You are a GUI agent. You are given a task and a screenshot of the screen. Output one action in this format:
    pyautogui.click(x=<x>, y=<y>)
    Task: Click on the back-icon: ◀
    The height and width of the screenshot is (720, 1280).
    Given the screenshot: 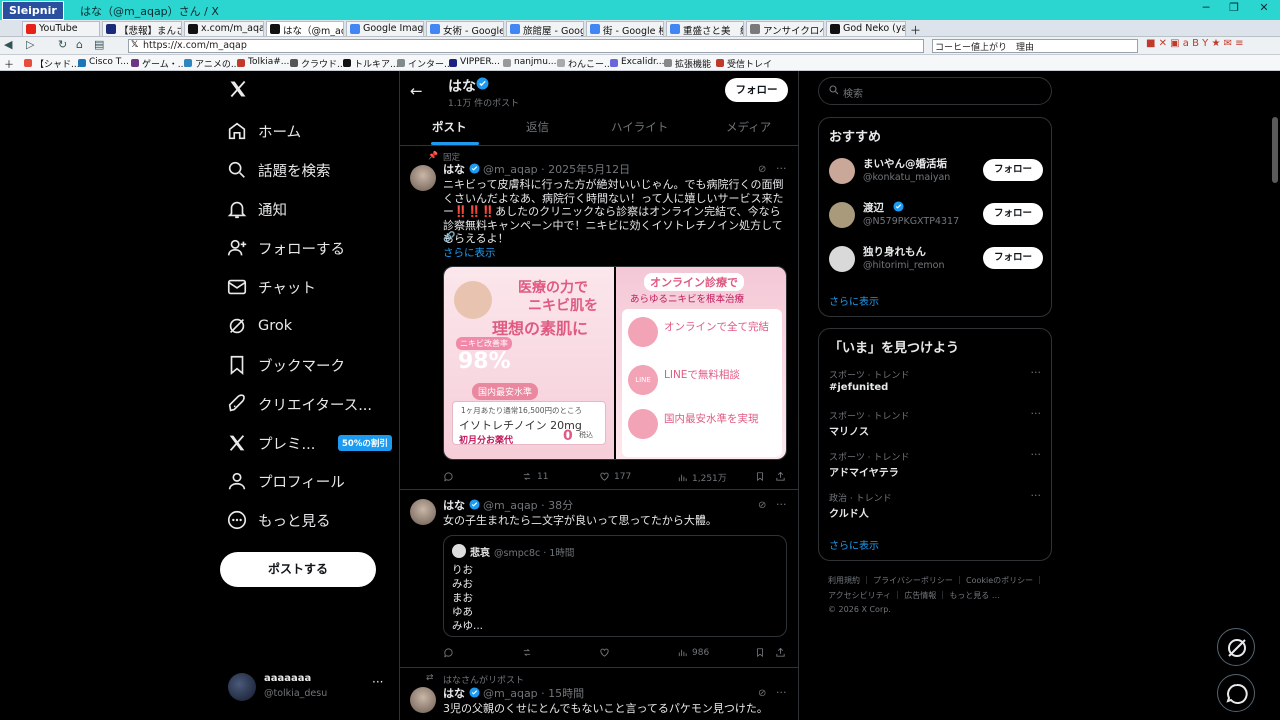 What is the action you would take?
    pyautogui.click(x=8, y=44)
    